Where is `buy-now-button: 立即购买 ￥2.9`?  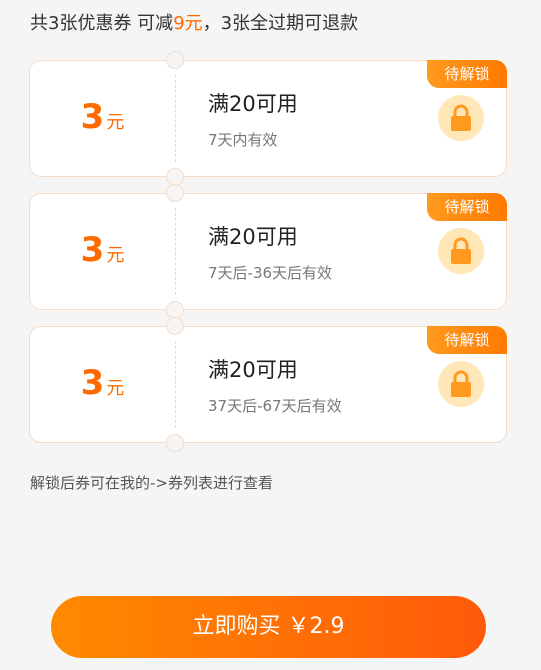
buy-now-button: 立即购买 ￥2.9 is located at coordinates (268, 627).